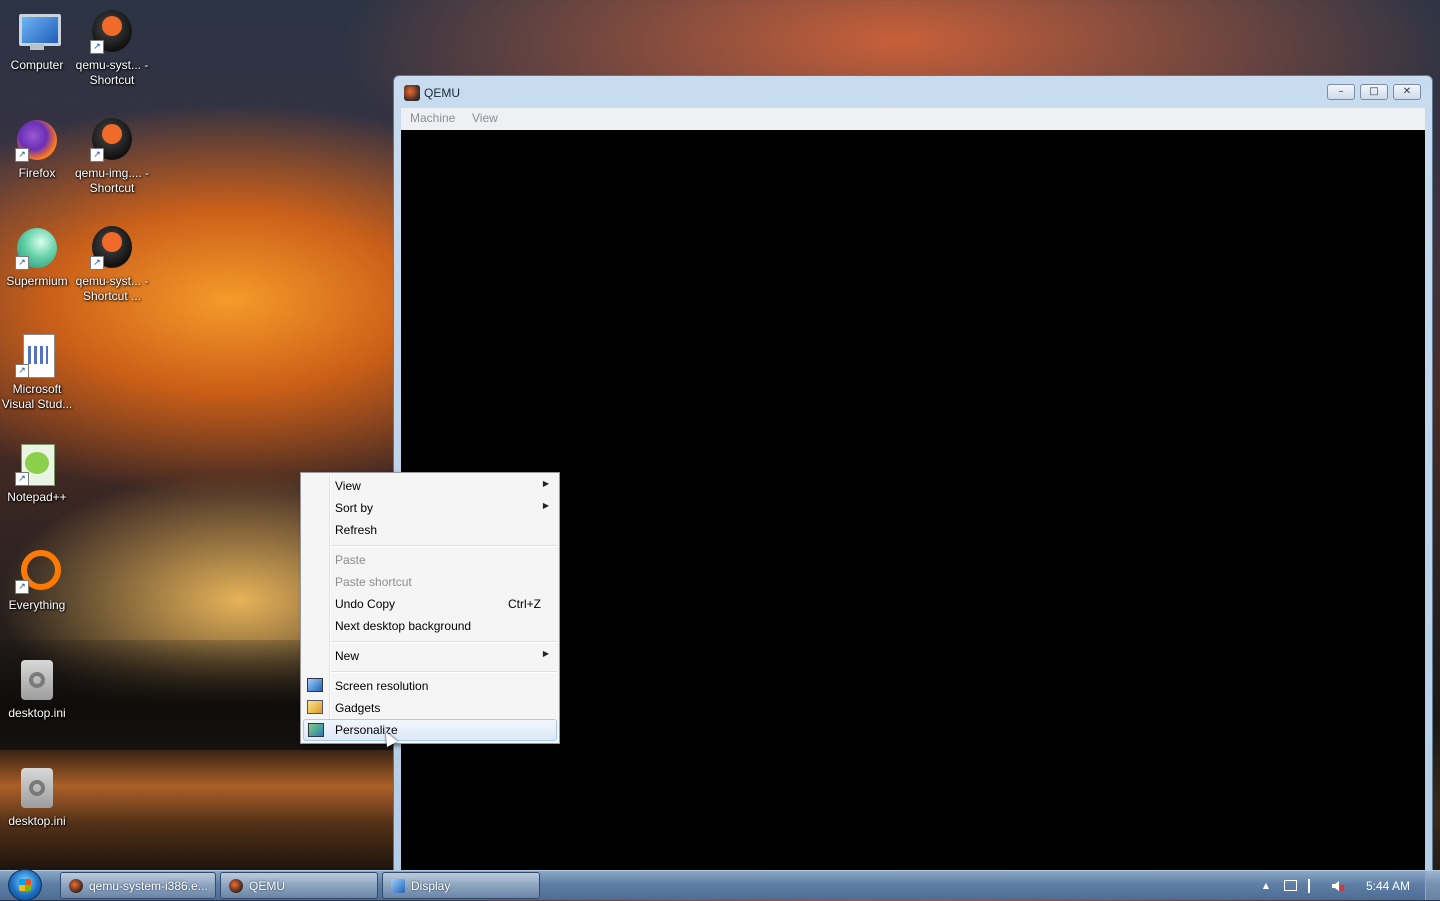 This screenshot has width=1440, height=901. Describe the element at coordinates (347, 656) in the screenshot. I see `menu-item-label: New` at that location.